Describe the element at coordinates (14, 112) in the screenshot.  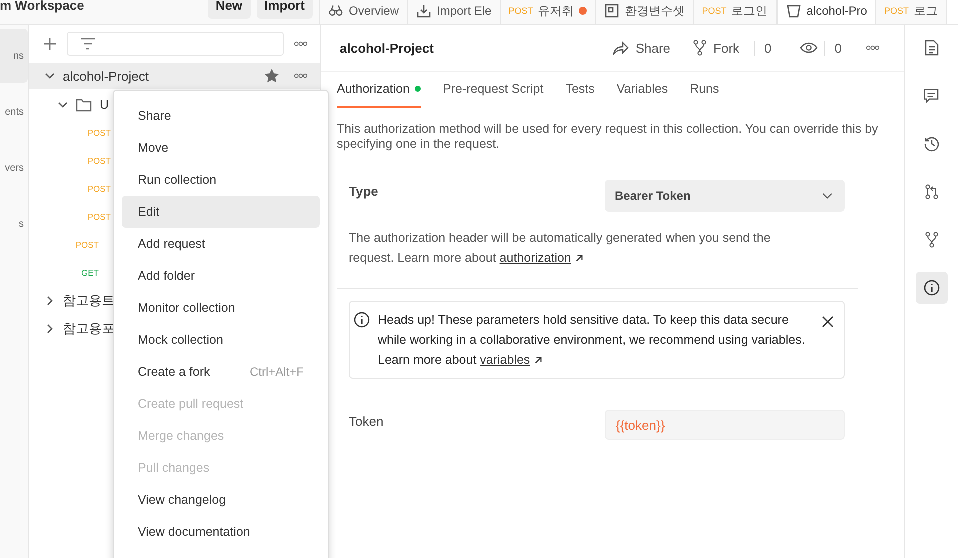
I see `rail-item: ents` at that location.